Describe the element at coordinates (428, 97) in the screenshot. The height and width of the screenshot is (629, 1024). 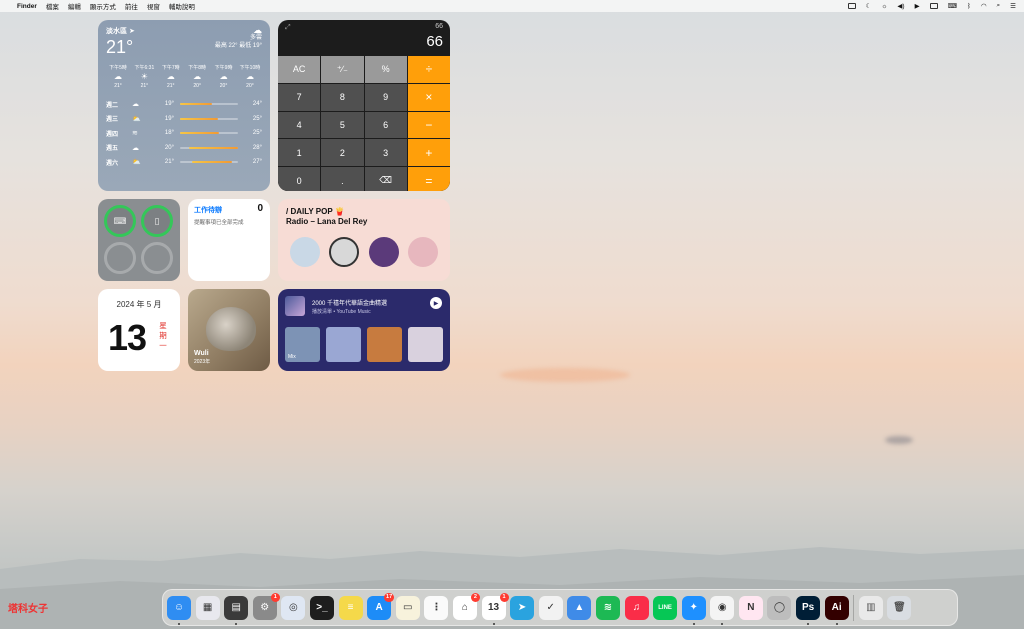
I see `calc-key: ×` at that location.